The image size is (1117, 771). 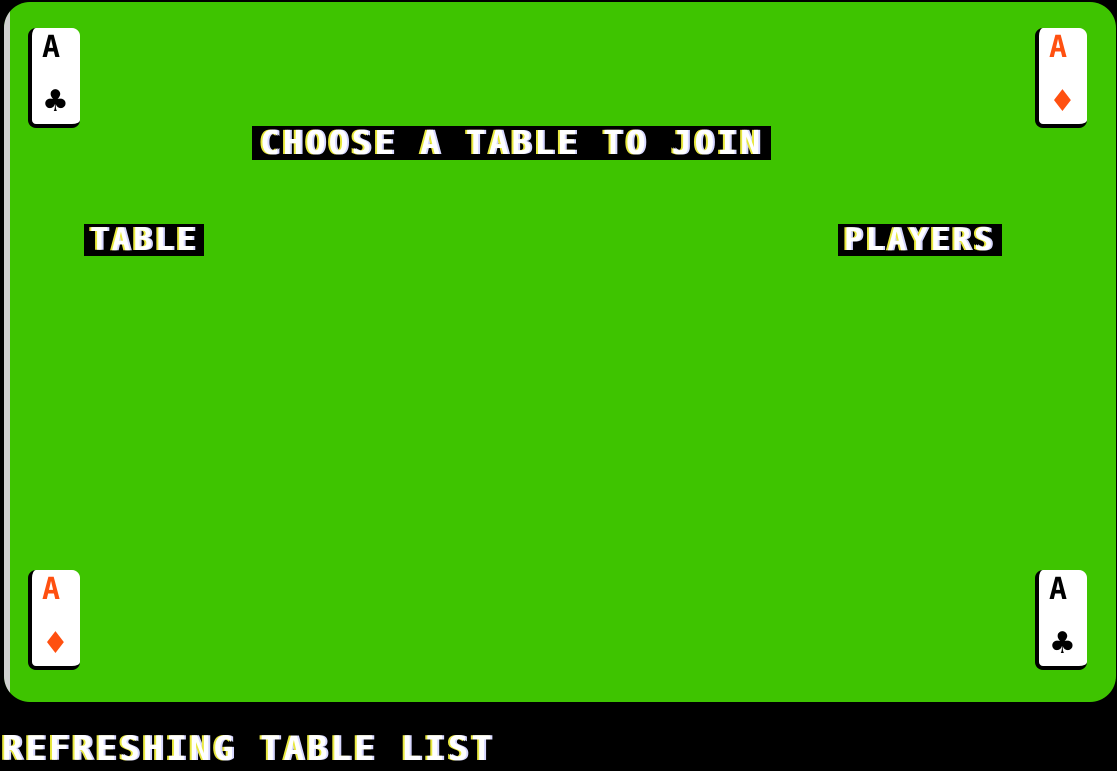 I want to click on ace-of-diamonds-card-bottom-left: A ♦, so click(x=54, y=620).